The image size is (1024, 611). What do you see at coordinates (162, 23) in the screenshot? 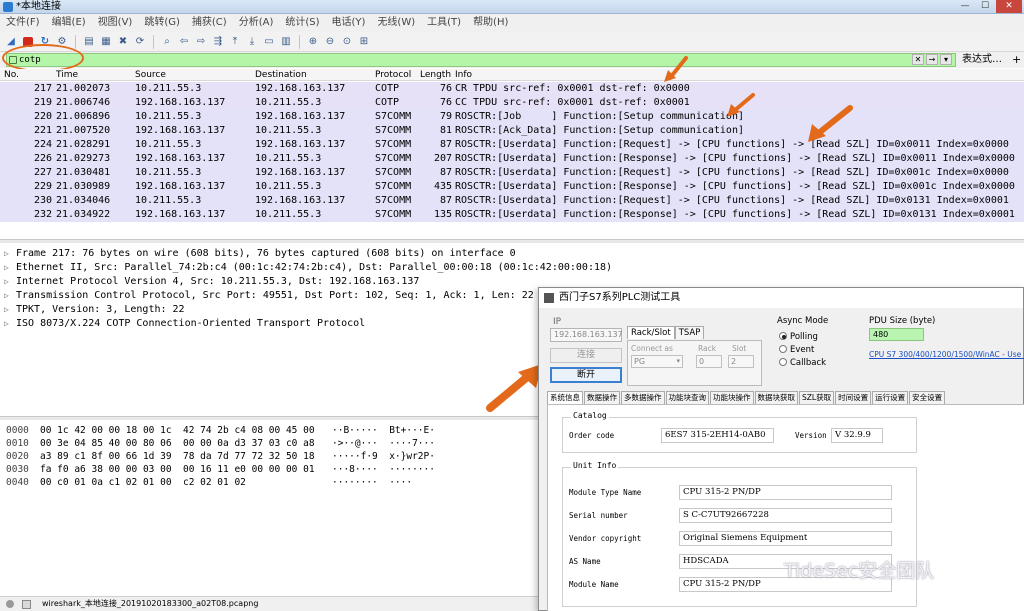
I see `menu-go: 跳转(G)` at bounding box center [162, 23].